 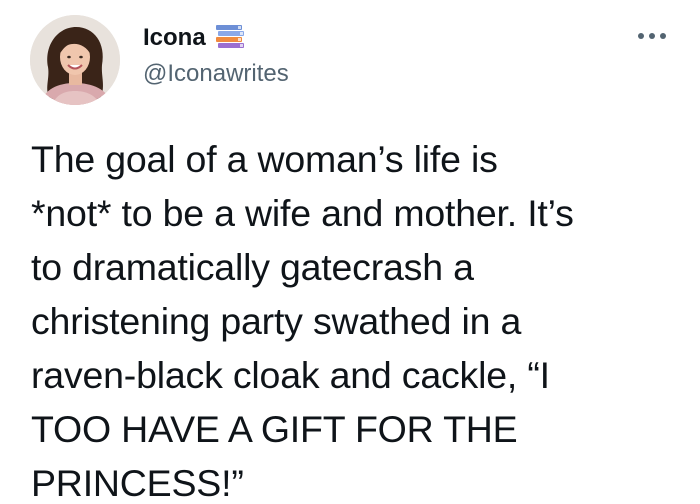 I want to click on tweet-text-line: raven-black cloak and cackle, “I, so click(x=290, y=375).